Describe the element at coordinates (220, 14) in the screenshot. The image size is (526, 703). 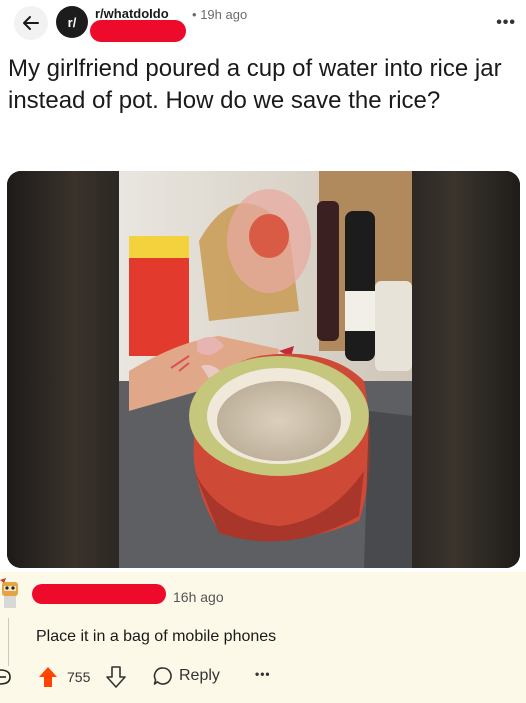
I see `post-time: • 19h ago` at that location.